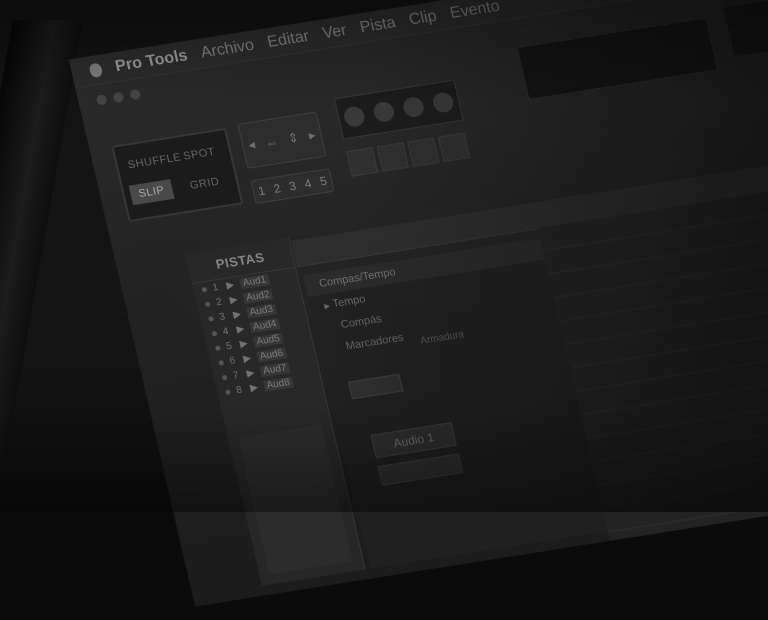 The height and width of the screenshot is (620, 768). Describe the element at coordinates (282, 140) in the screenshot. I see `zoom-tools-panel: ◂ ⇔ ⇕ ▸` at that location.